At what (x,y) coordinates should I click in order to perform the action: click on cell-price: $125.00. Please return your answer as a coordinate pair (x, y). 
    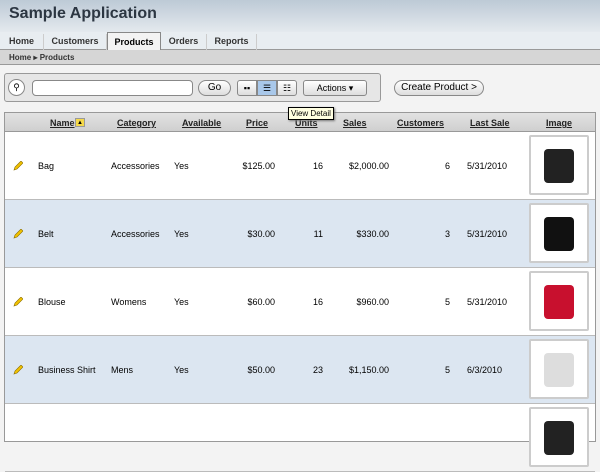
    Looking at the image, I should click on (258, 166).